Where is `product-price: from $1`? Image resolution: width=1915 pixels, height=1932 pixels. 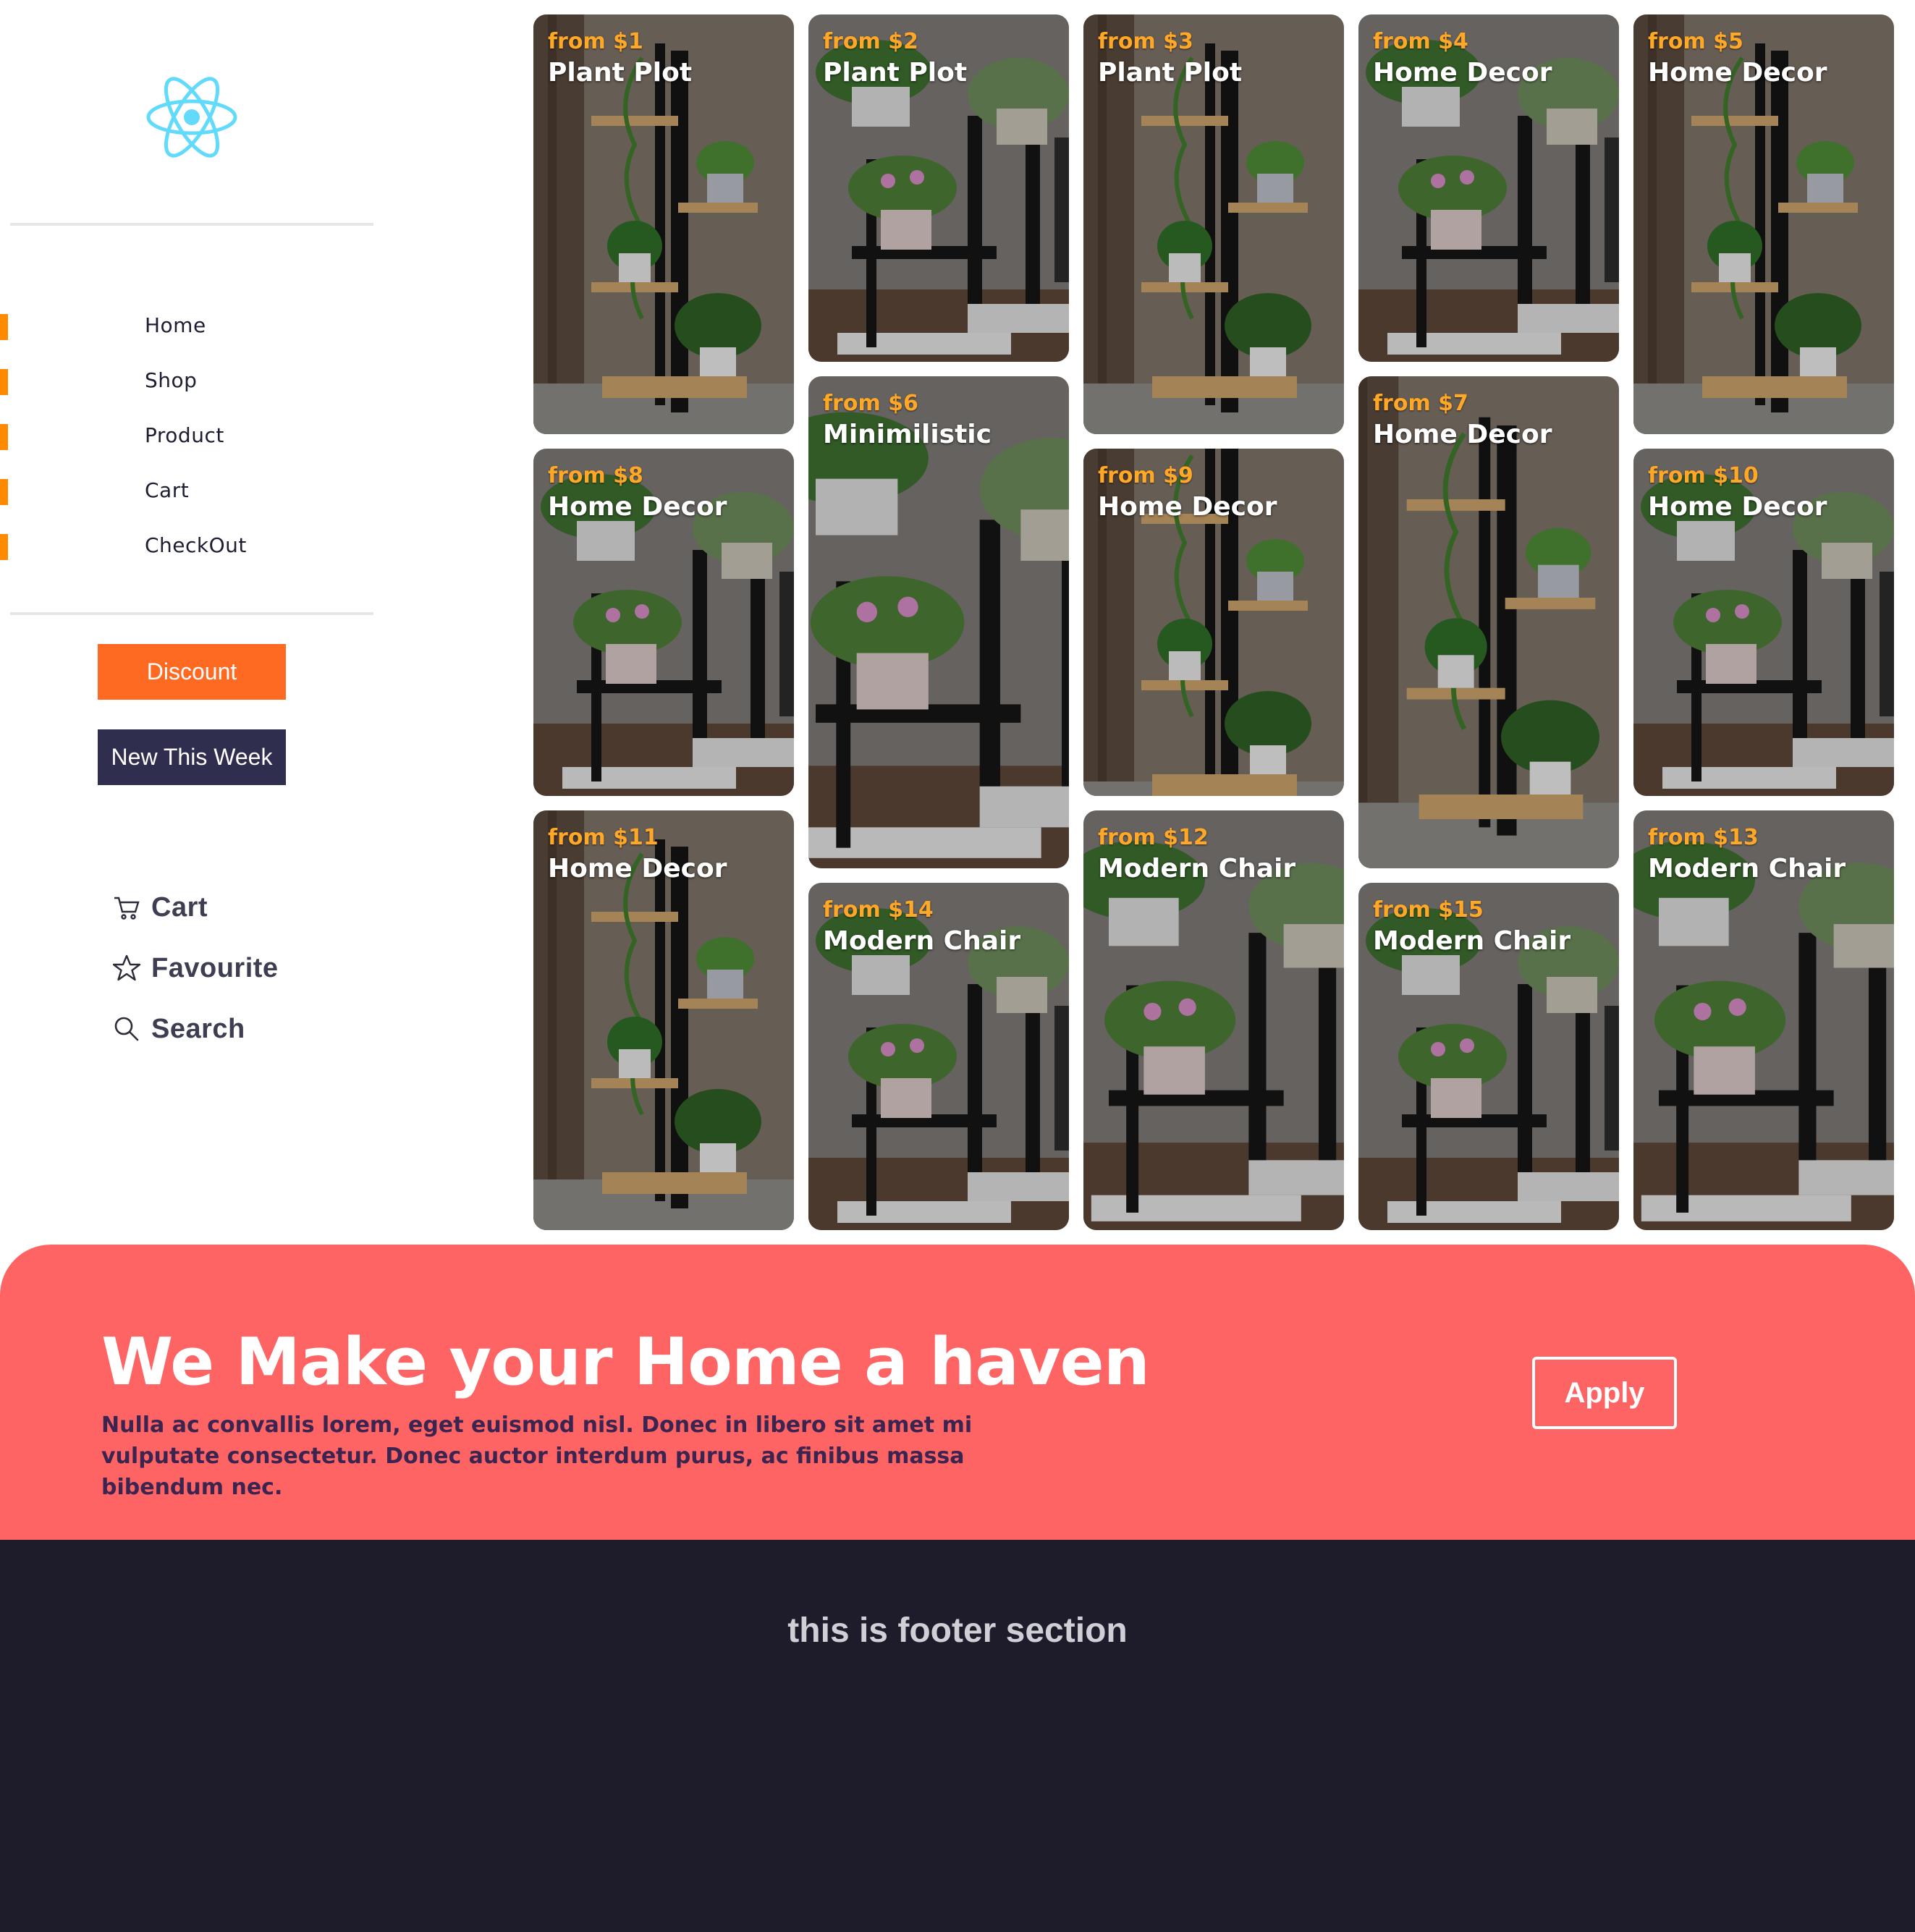
product-price: from $1 is located at coordinates (595, 41).